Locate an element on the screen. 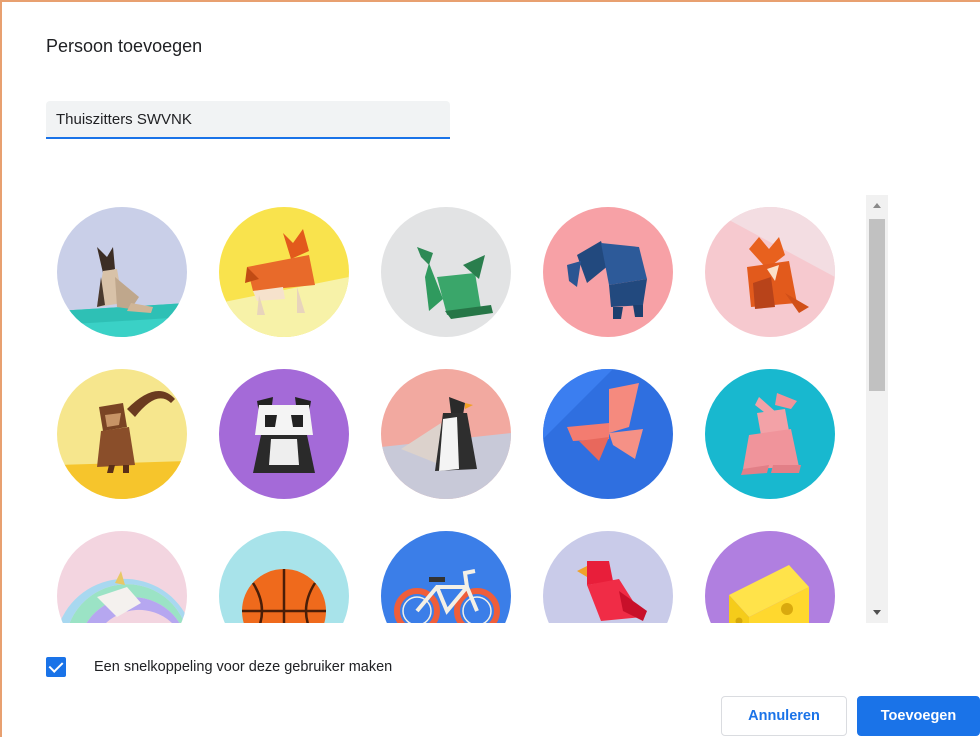  window-frame-top is located at coordinates (490, 1).